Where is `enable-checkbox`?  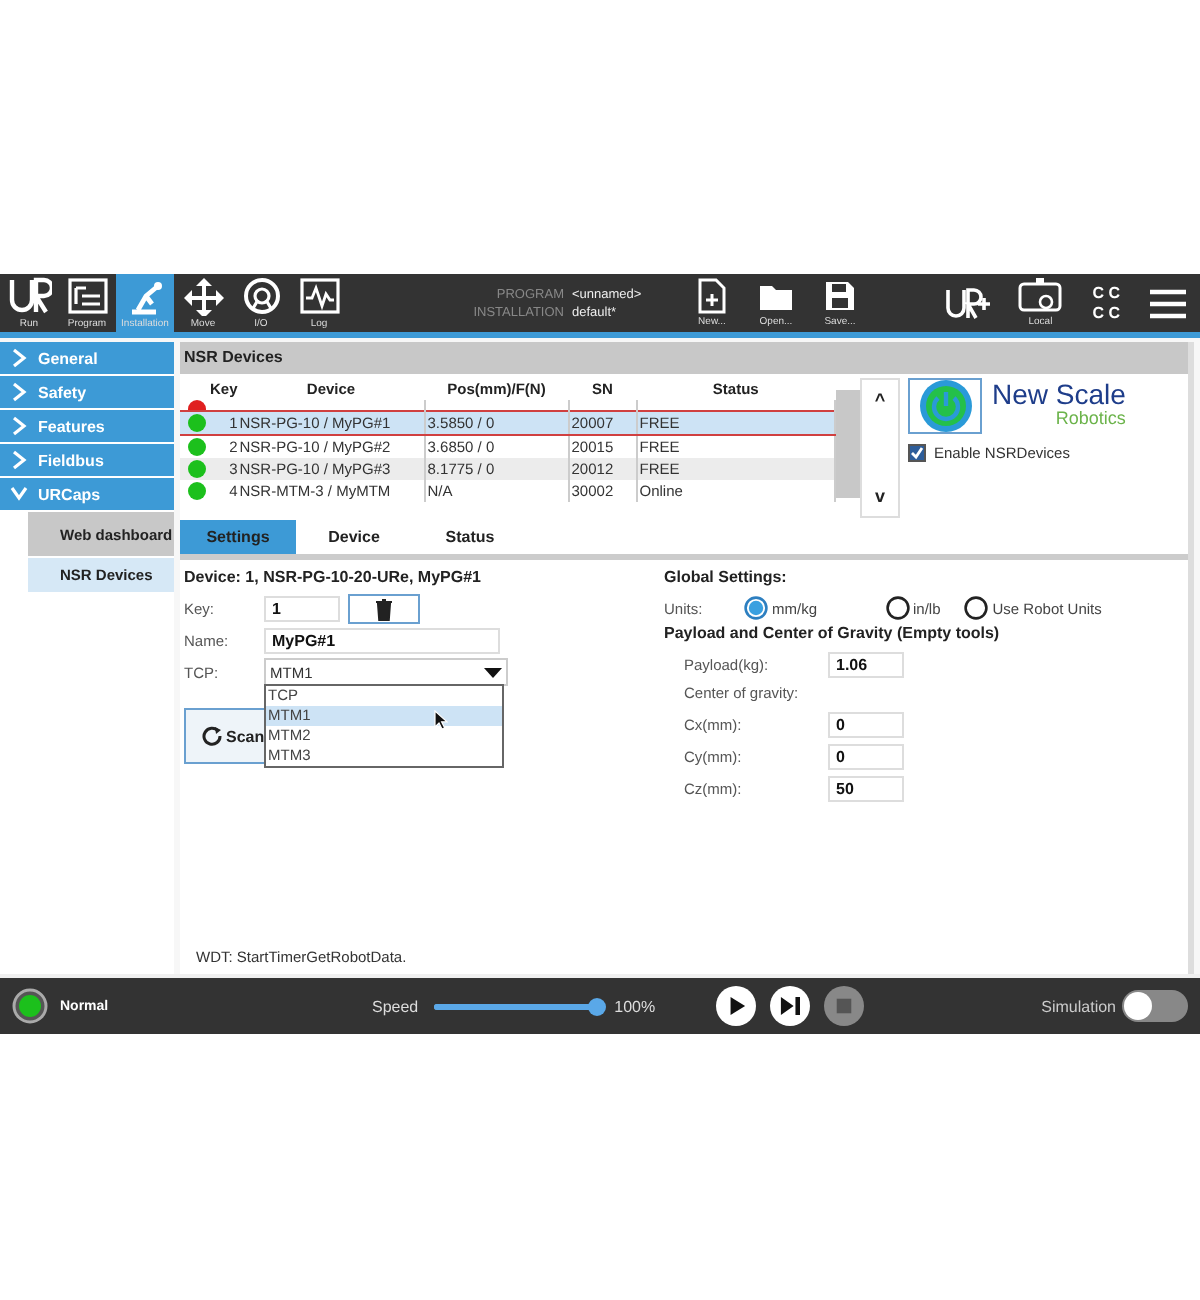 enable-checkbox is located at coordinates (917, 453).